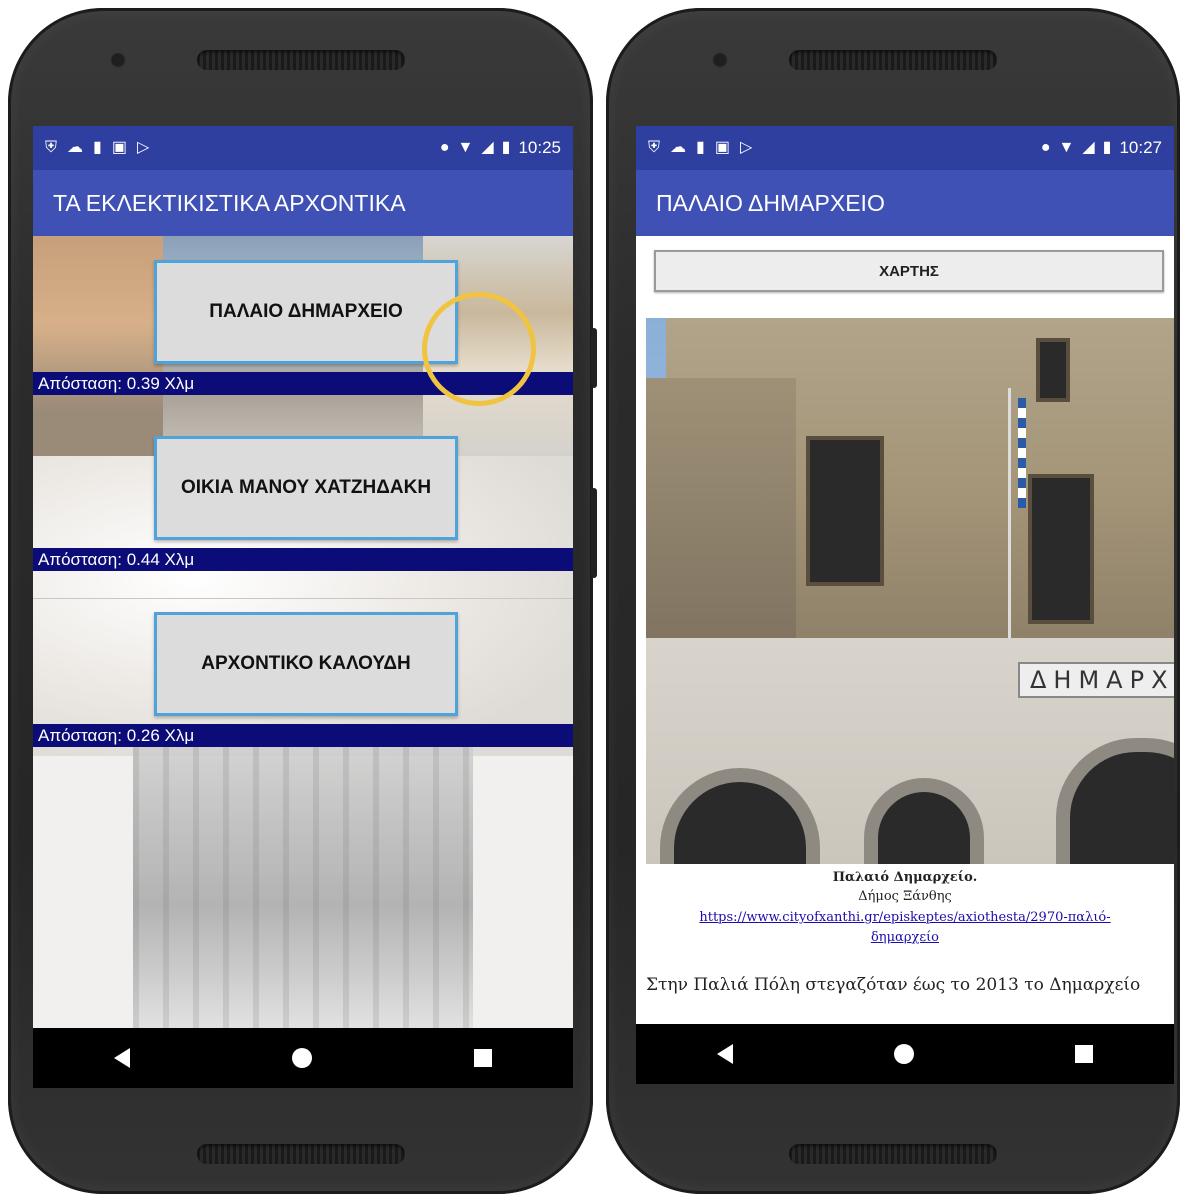  I want to click on app-bar: ΠΑΛΑΙΟ ΔΗΜΑΡΧΕΙΟ, so click(905, 203).